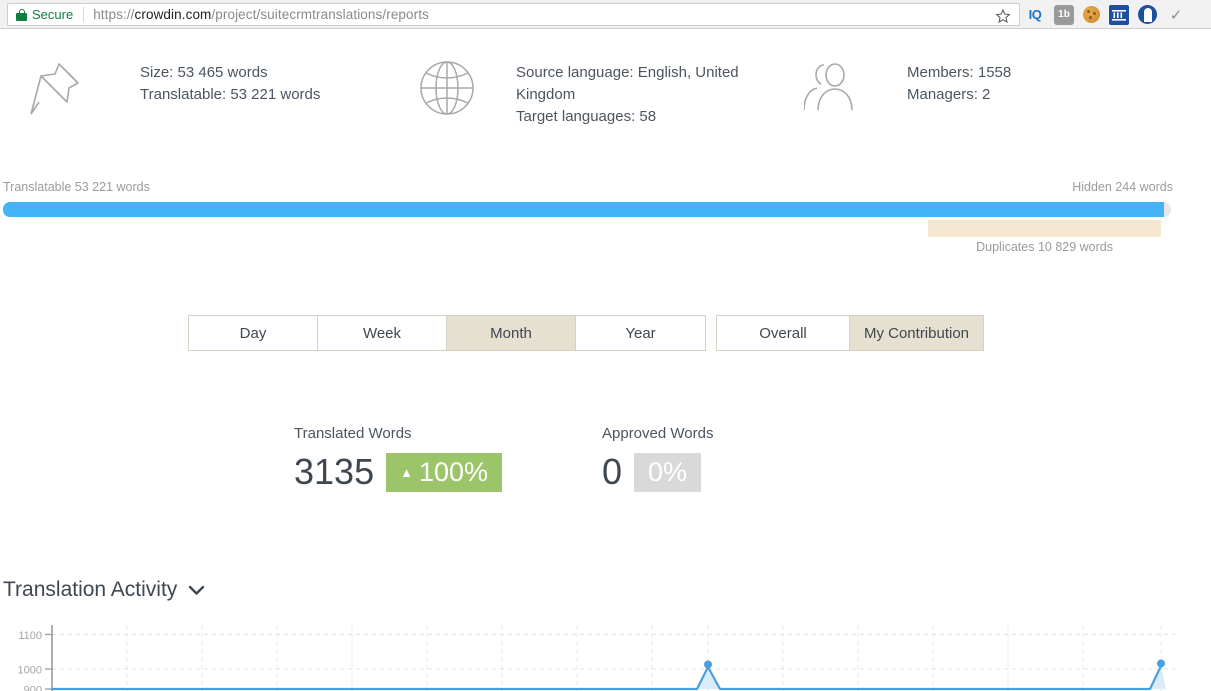 This screenshot has width=1211, height=691. What do you see at coordinates (353, 433) in the screenshot?
I see `translated-words-caption: Translated Words` at bounding box center [353, 433].